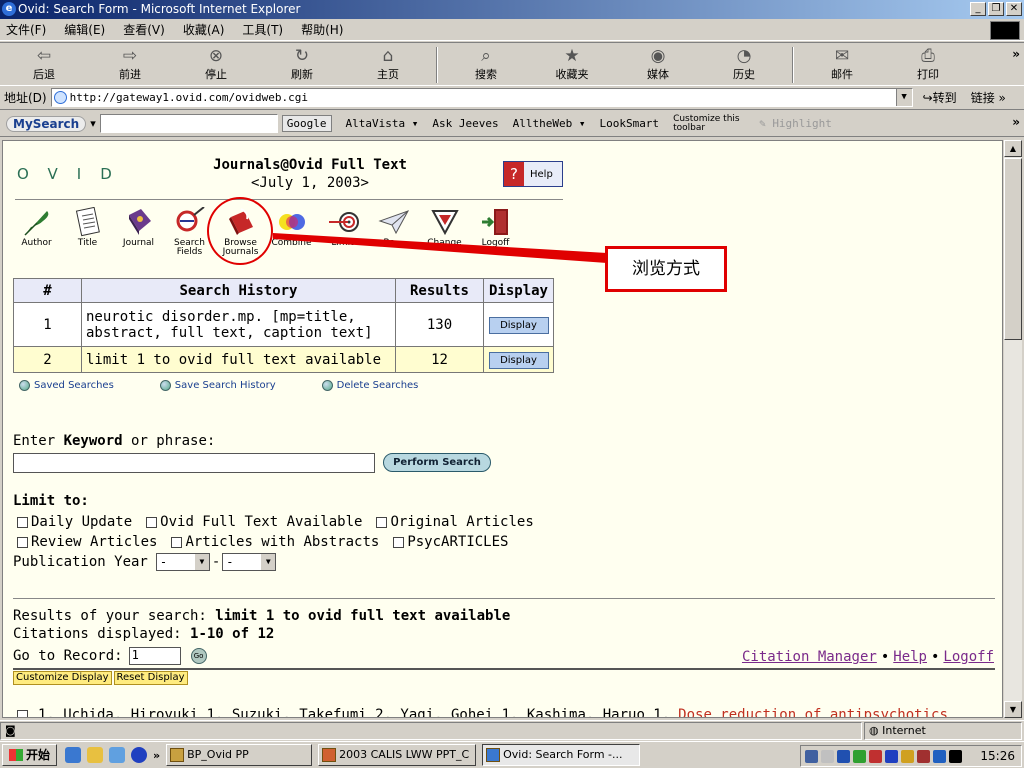 The image size is (1024, 768). Describe the element at coordinates (795, 123) in the screenshot. I see `highlight-button: ✎ Highlight` at that location.